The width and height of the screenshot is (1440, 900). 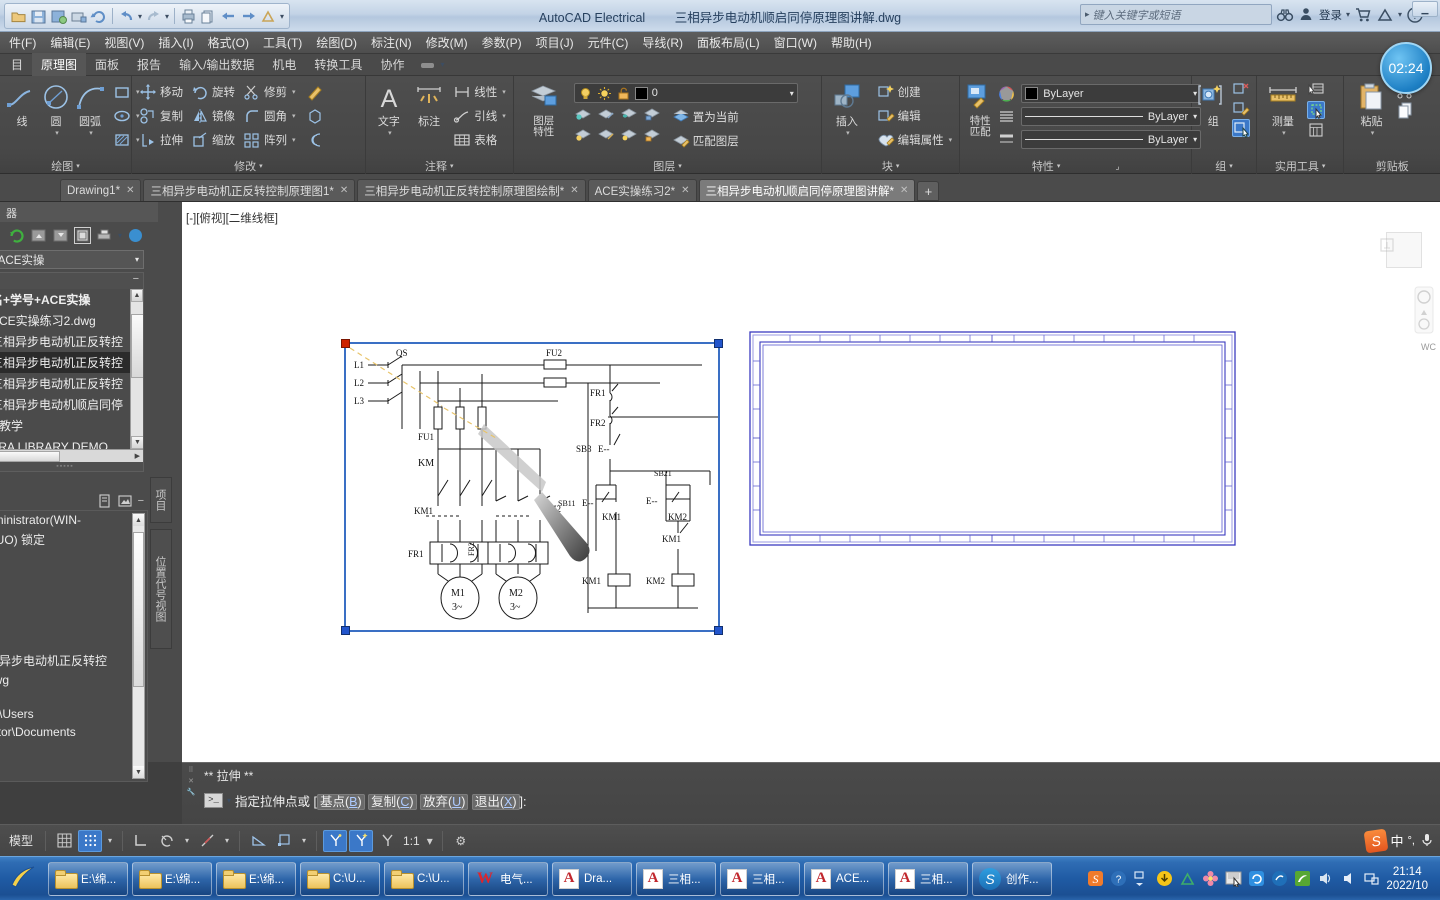 What do you see at coordinates (1117, 166) in the screenshot?
I see `properties-dialog-launcher: ⌟` at bounding box center [1117, 166].